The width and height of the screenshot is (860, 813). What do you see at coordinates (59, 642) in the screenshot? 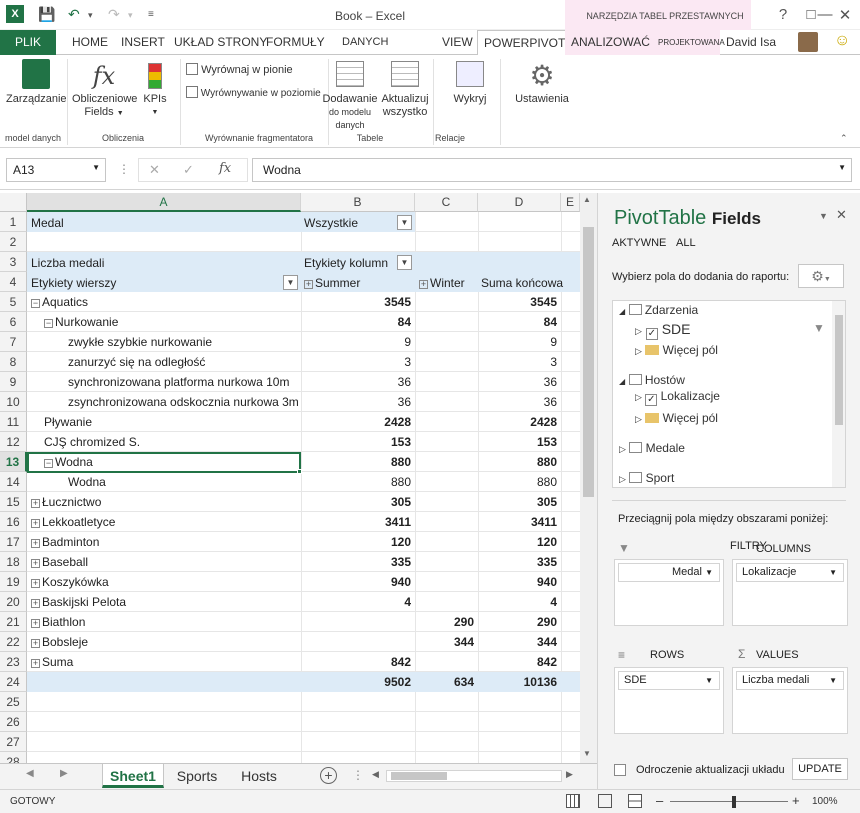
I see `pivot-row-label: + Bobsleje` at bounding box center [59, 642].